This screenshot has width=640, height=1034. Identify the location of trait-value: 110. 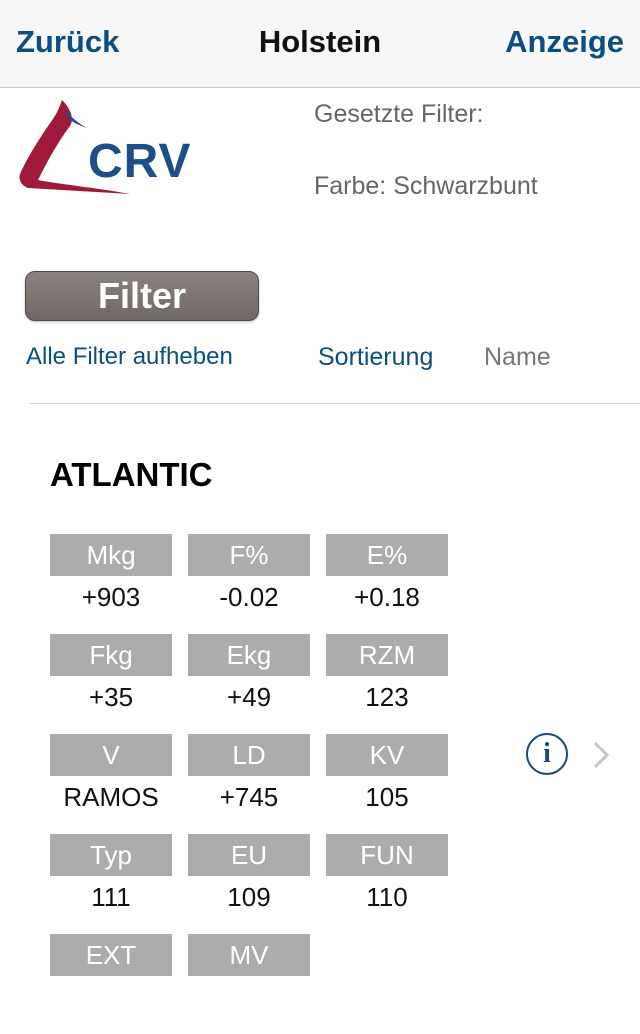
(387, 897).